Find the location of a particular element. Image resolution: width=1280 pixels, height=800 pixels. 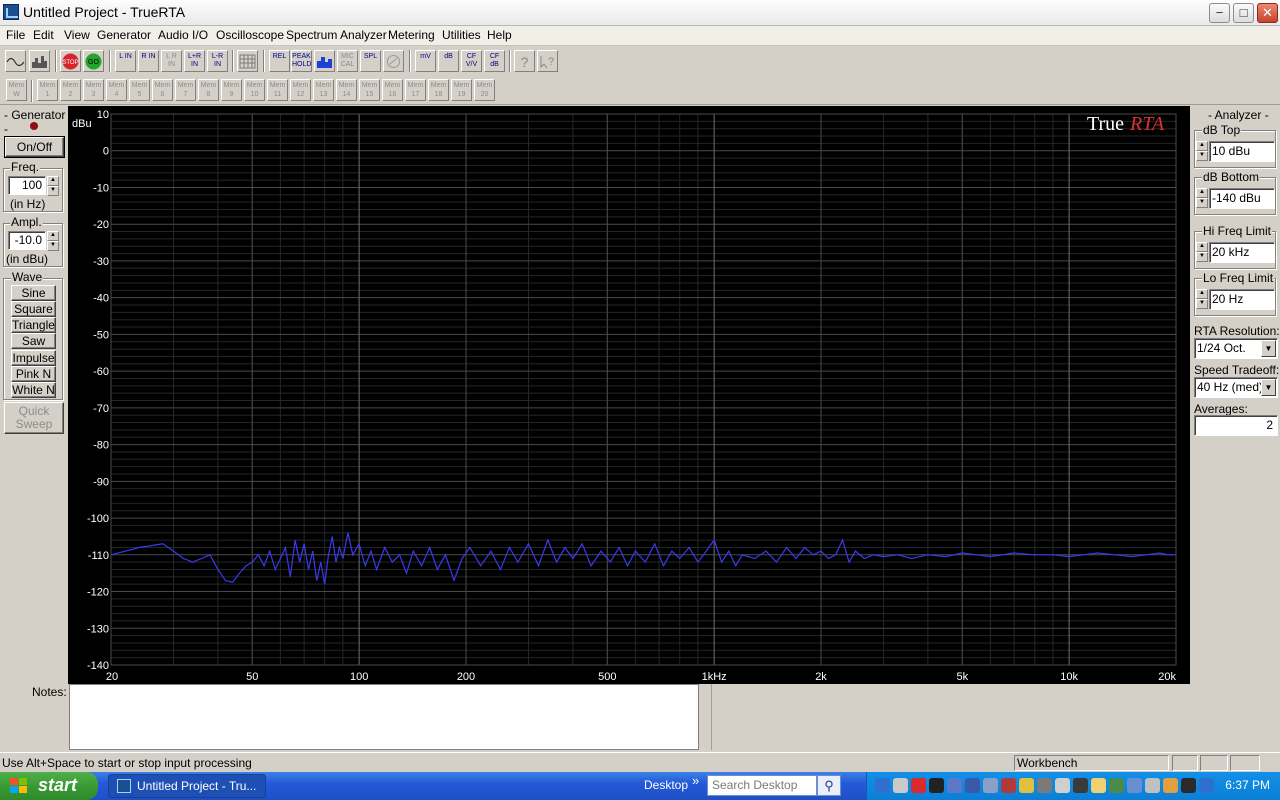

ampl-input: -10.0 is located at coordinates (27, 240).